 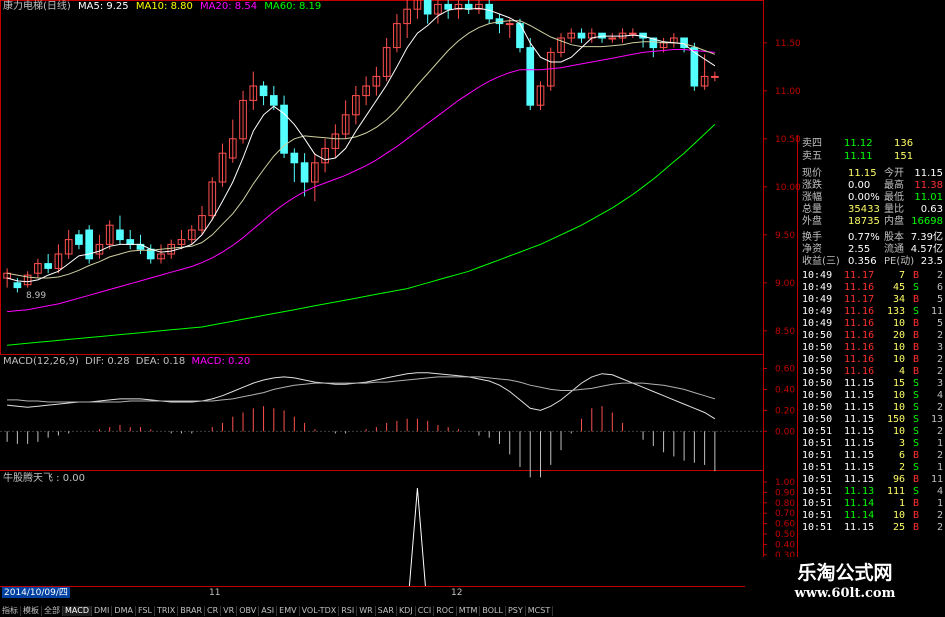 I want to click on tab-5: DMA, so click(x=124, y=611).